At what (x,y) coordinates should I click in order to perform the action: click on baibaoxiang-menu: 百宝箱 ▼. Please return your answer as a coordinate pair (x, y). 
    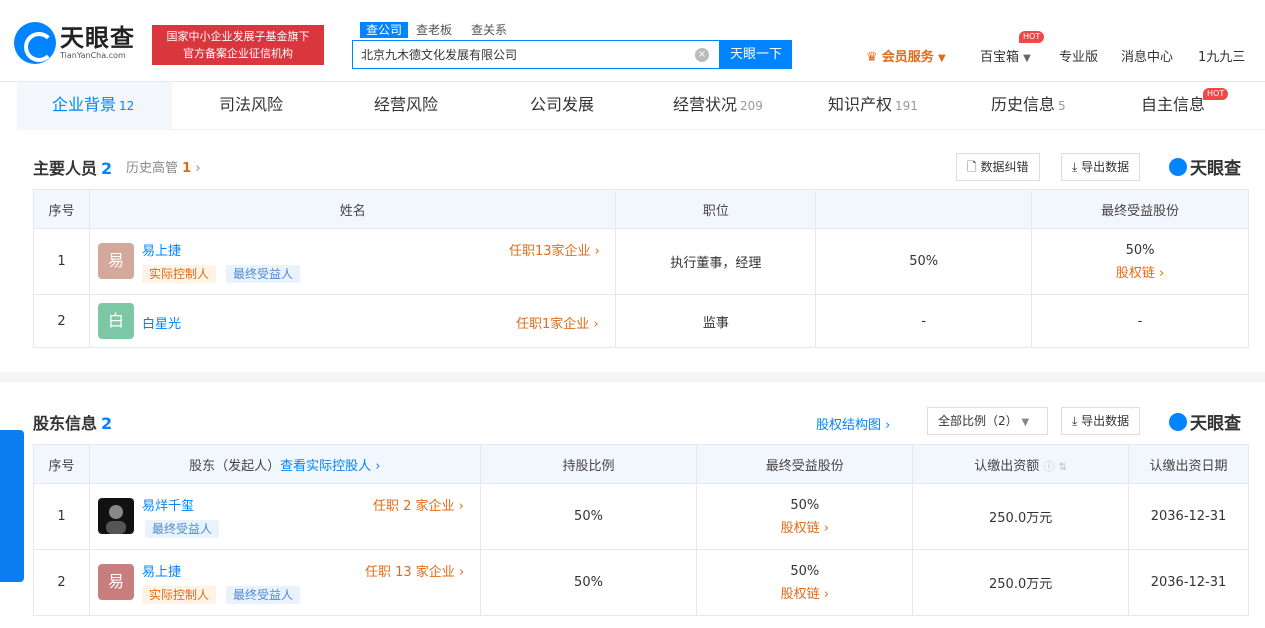
    Looking at the image, I should click on (1005, 55).